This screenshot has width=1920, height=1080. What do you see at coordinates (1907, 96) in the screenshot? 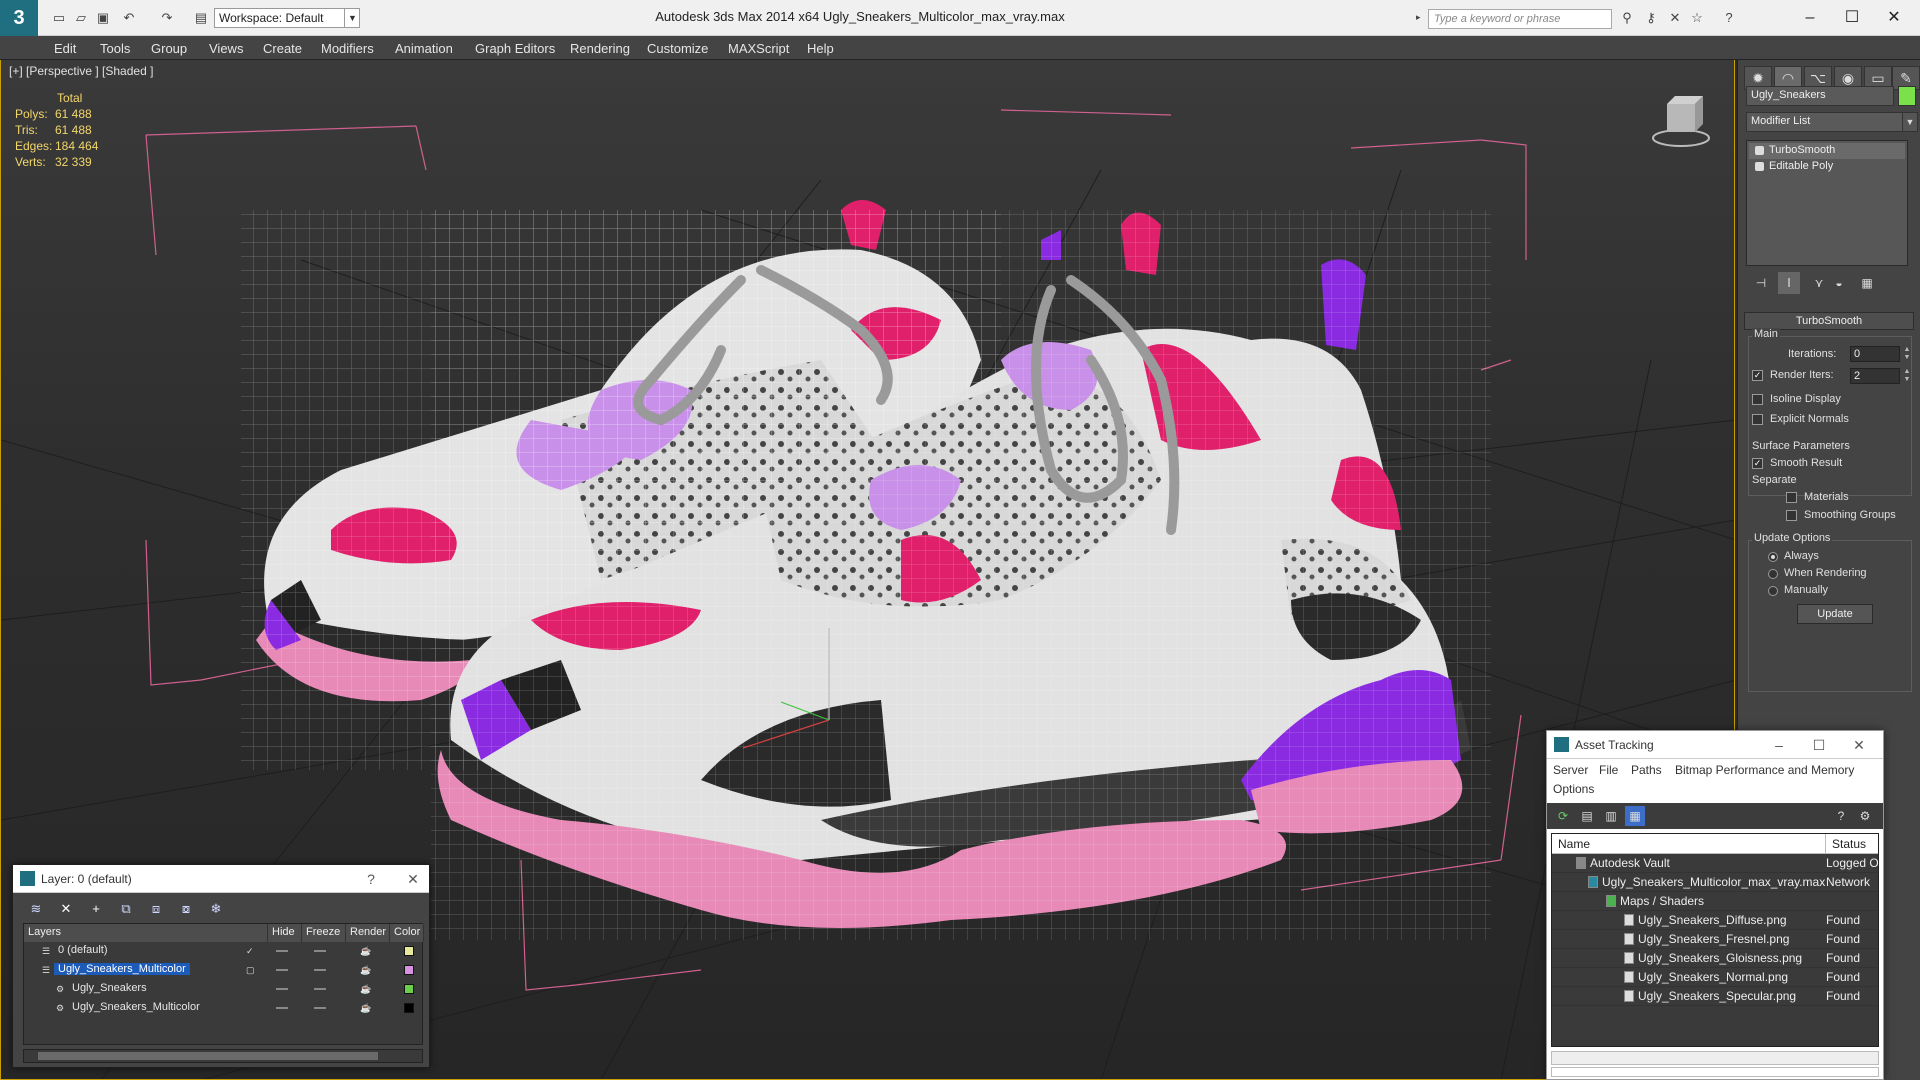
I see `object-color-swatch` at bounding box center [1907, 96].